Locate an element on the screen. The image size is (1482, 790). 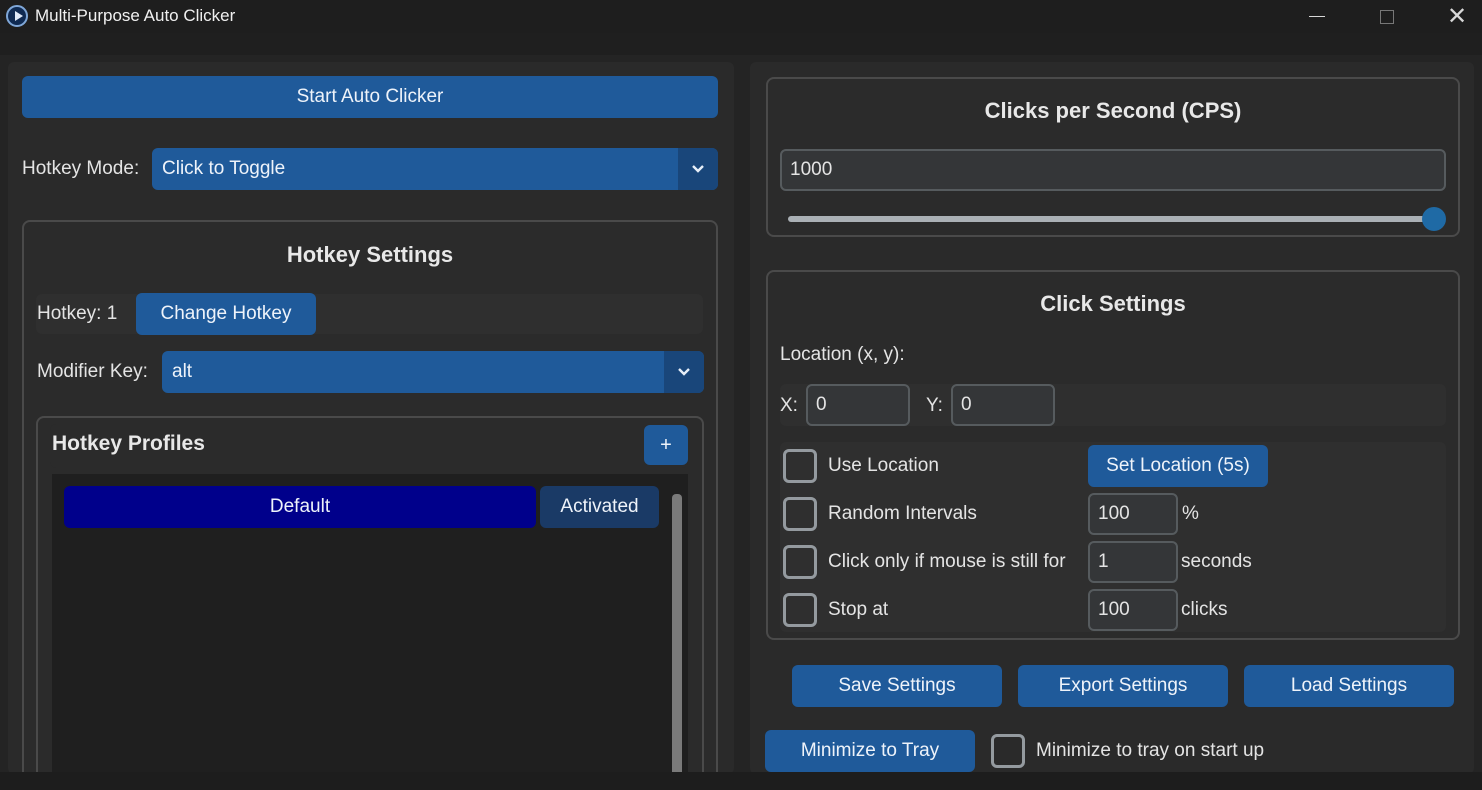
minimize-icon is located at coordinates (1317, 16).